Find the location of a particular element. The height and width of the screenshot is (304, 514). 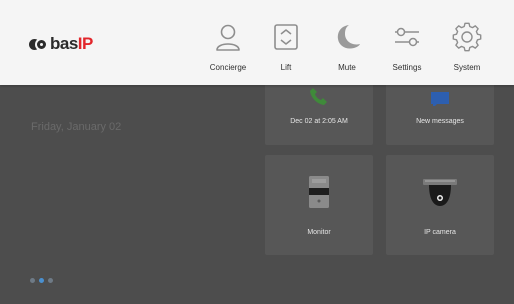

tile-label: Dec 02 at 2:05 AM is located at coordinates (319, 121).